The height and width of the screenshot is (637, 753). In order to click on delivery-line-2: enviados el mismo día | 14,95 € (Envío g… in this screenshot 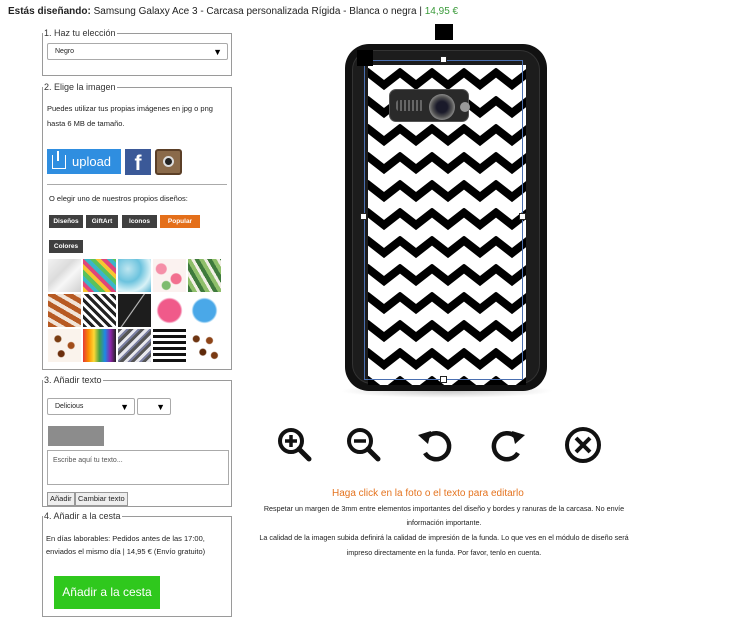, I will do `click(126, 551)`.